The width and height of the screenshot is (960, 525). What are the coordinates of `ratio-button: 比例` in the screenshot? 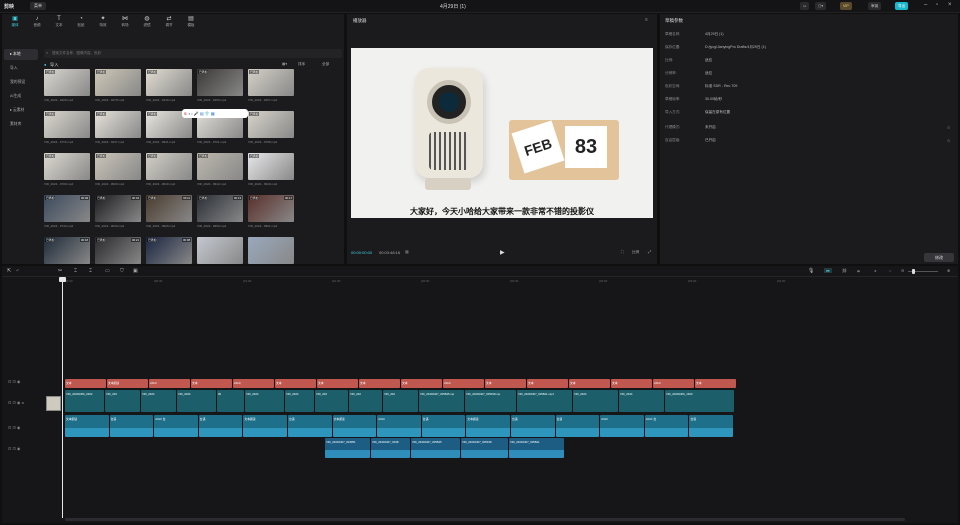 It's located at (635, 252).